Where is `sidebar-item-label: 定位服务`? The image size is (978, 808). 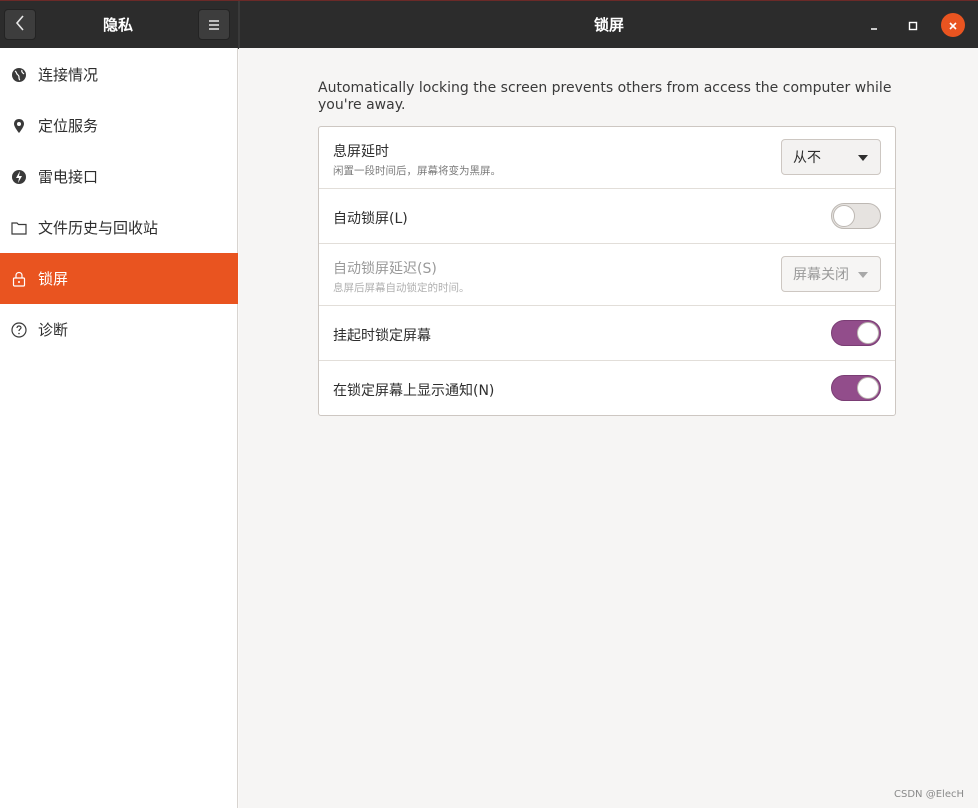
sidebar-item-label: 定位服务 is located at coordinates (68, 126).